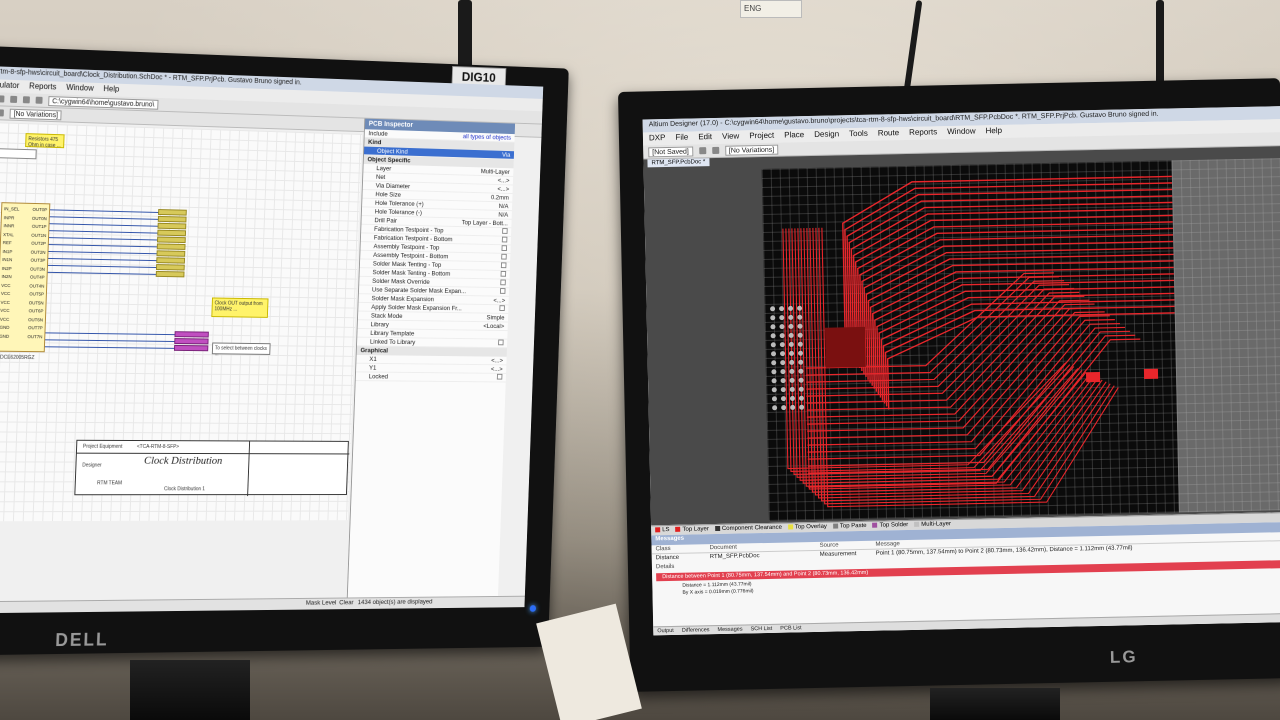 This screenshot has width=1280, height=720. Describe the element at coordinates (696, 630) in the screenshot. I see `panel-tab: Differences` at that location.